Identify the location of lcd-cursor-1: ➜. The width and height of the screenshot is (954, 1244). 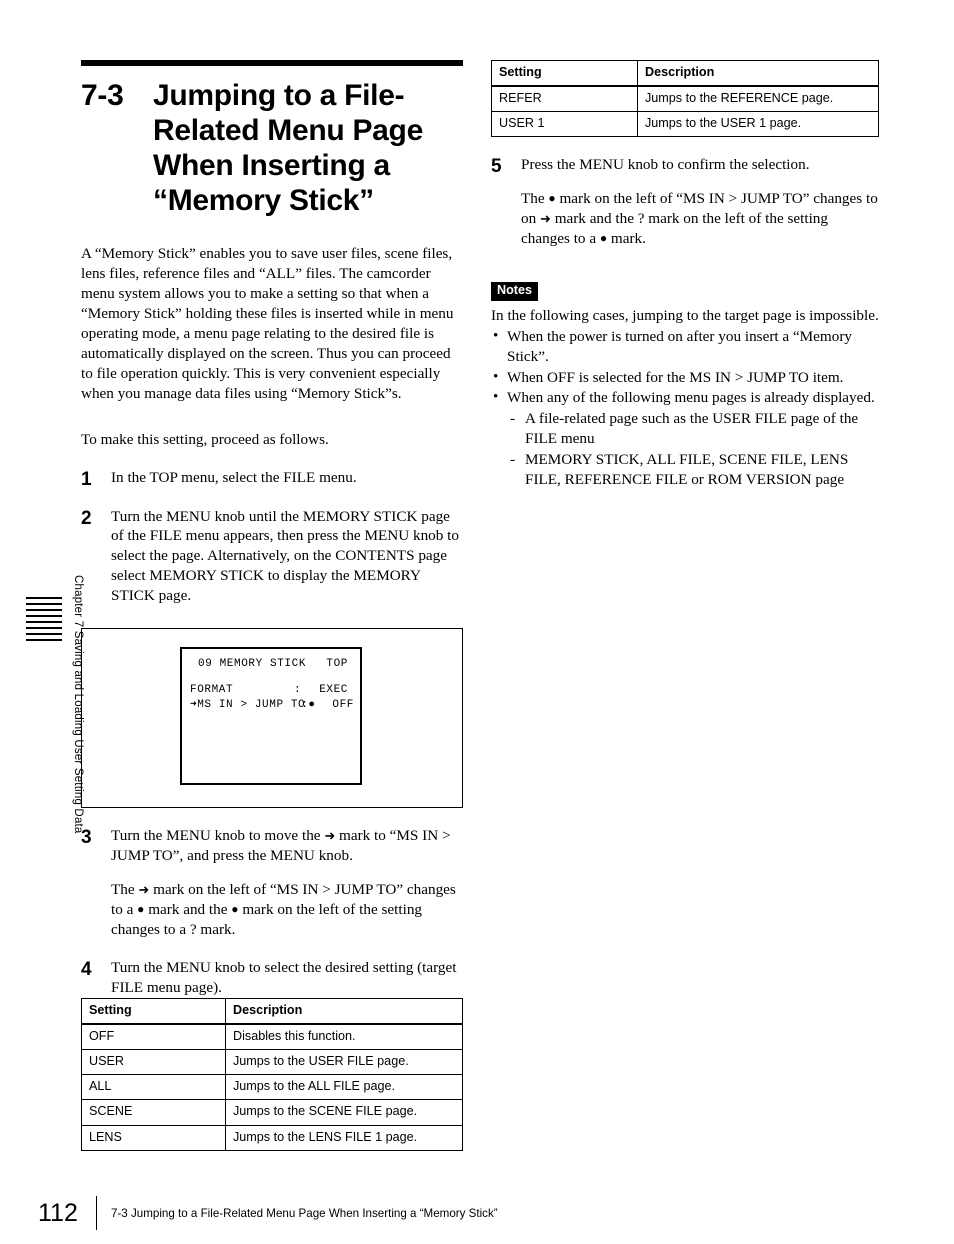
(194, 704).